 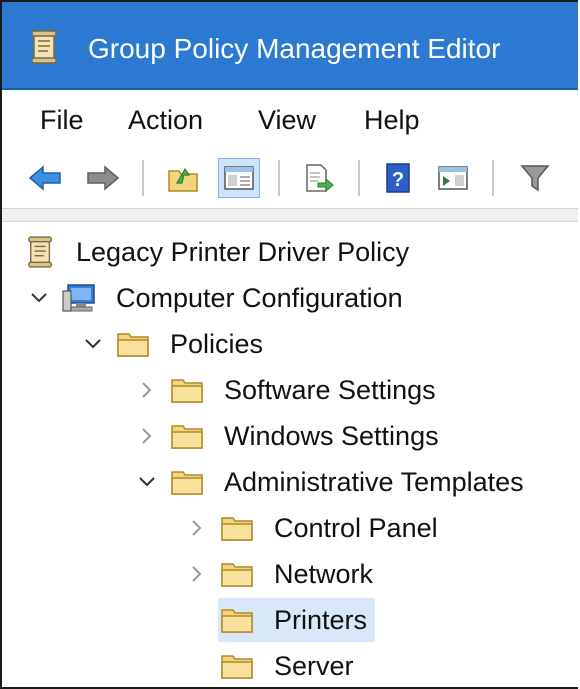 I want to click on tree-node-label: Network, so click(x=324, y=574).